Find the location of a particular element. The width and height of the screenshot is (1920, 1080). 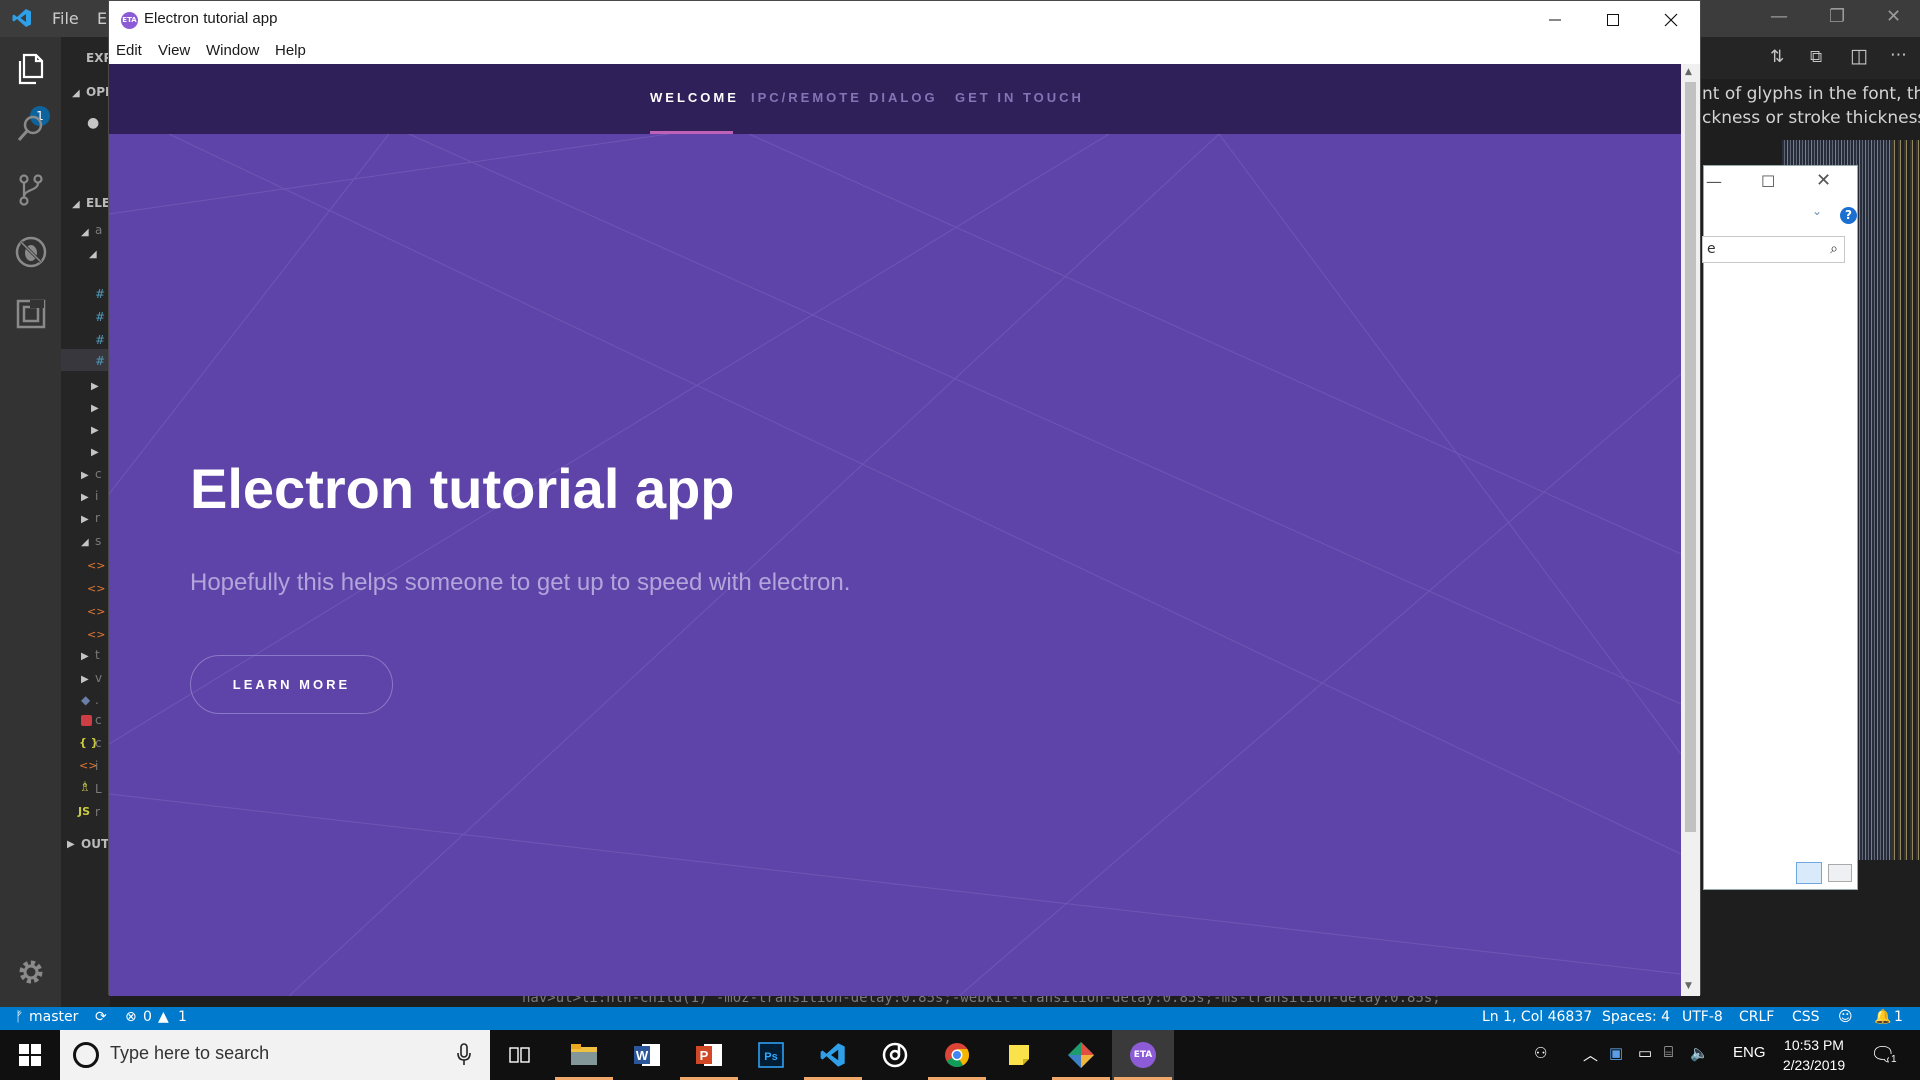

git-file-icon: ◆ is located at coordinates (85, 700).